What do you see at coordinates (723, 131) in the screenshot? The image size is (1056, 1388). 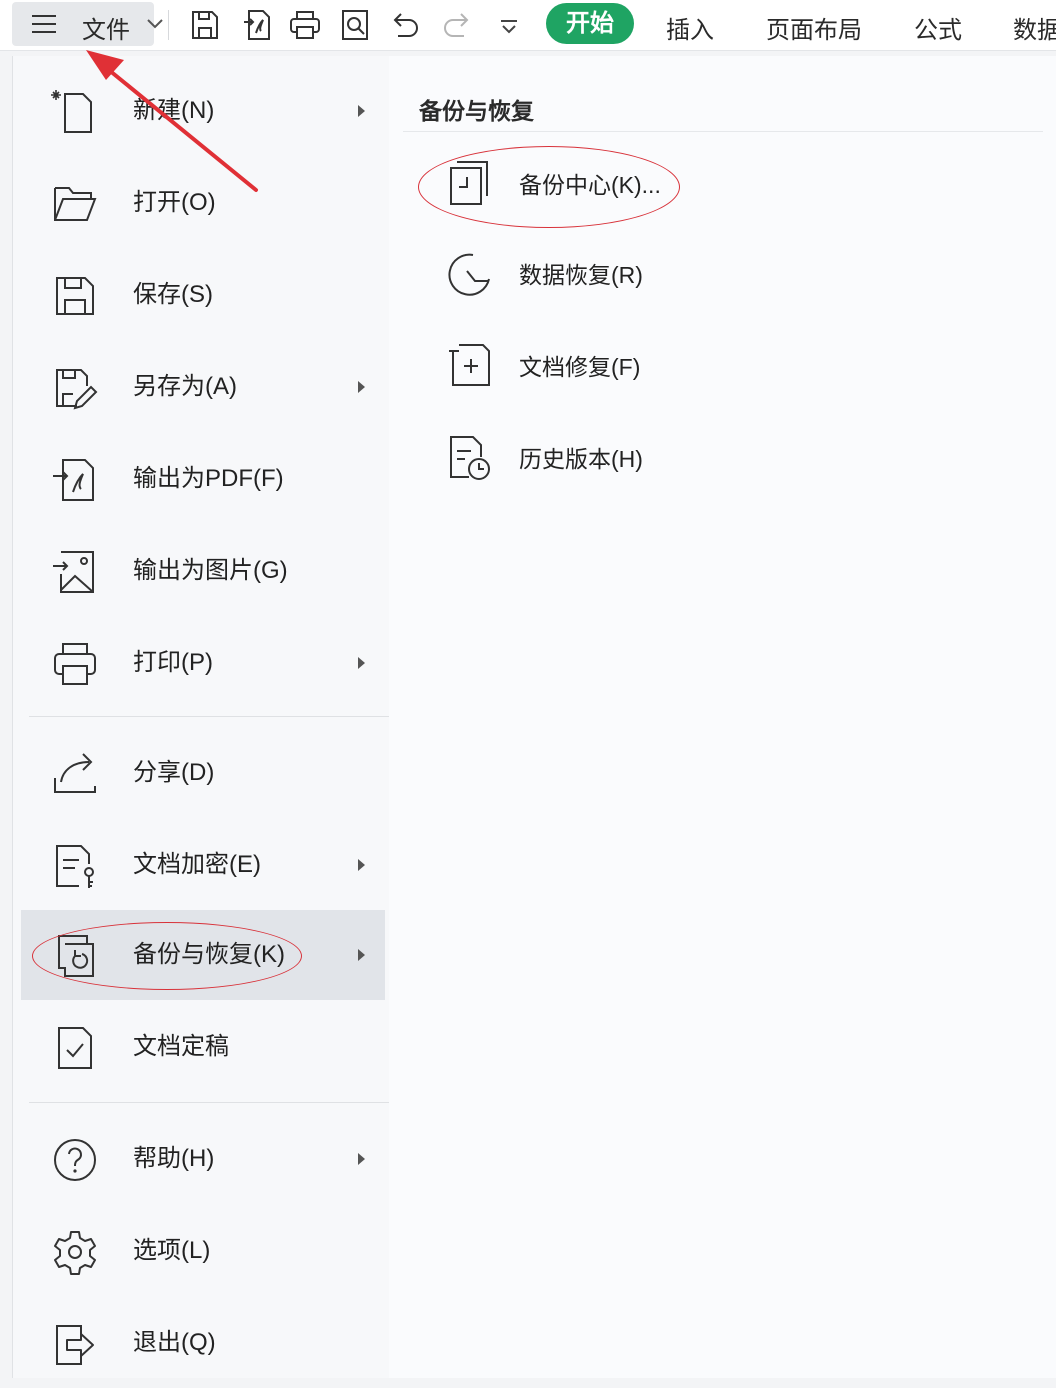 I see `divider` at bounding box center [723, 131].